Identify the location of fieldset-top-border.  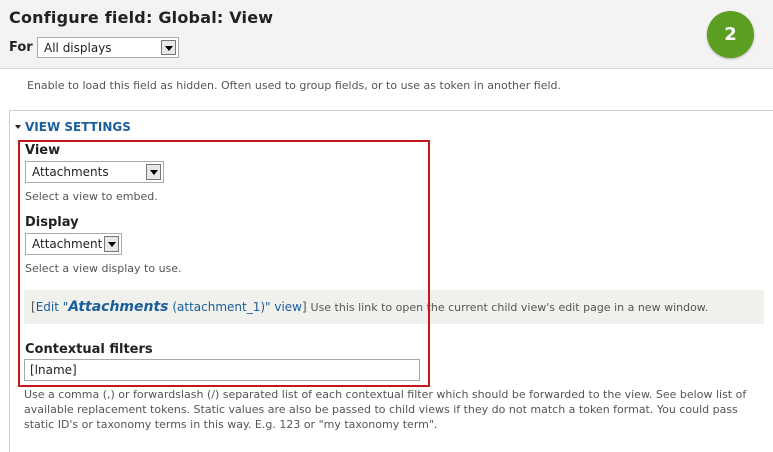
(391, 110).